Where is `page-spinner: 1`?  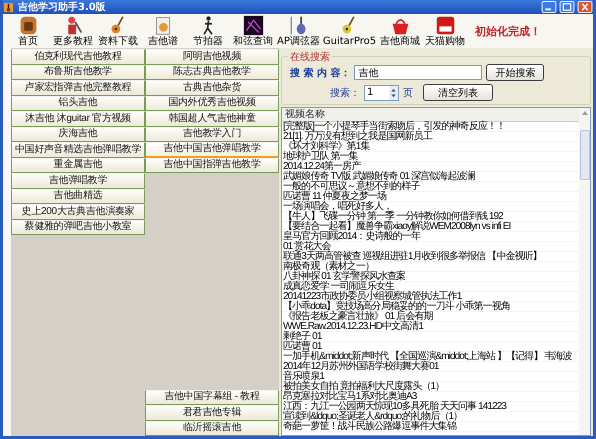 page-spinner: 1 is located at coordinates (381, 92).